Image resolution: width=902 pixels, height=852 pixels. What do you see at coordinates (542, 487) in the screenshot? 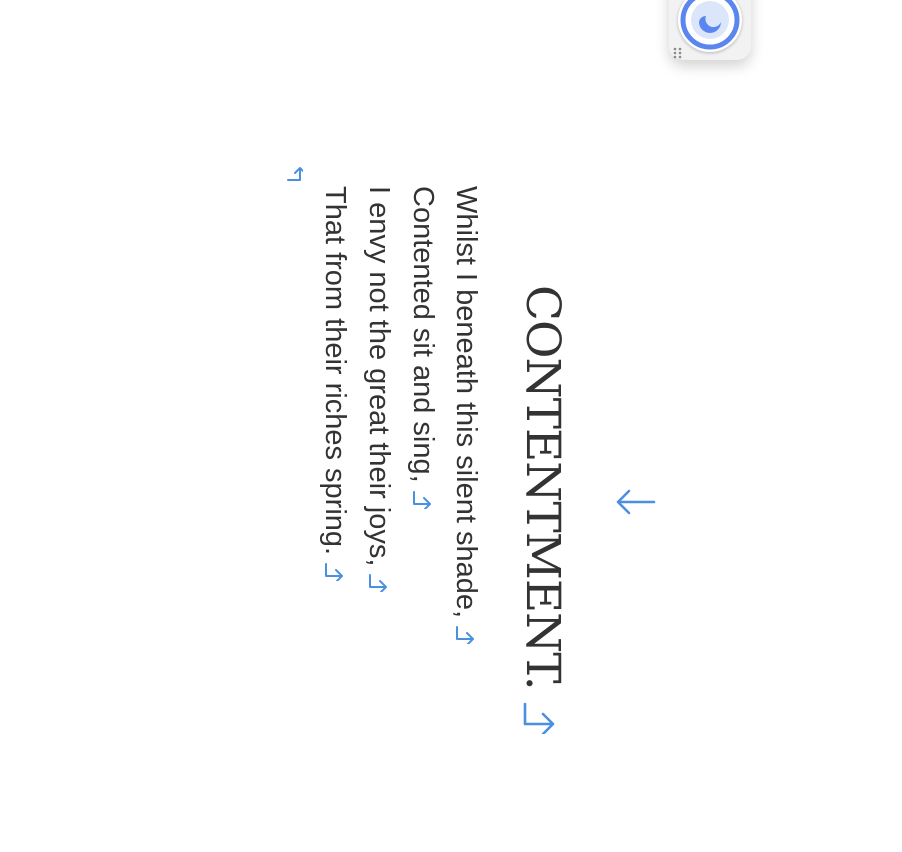
I see `poem-title-text: CONTENTMENT.` at bounding box center [542, 487].